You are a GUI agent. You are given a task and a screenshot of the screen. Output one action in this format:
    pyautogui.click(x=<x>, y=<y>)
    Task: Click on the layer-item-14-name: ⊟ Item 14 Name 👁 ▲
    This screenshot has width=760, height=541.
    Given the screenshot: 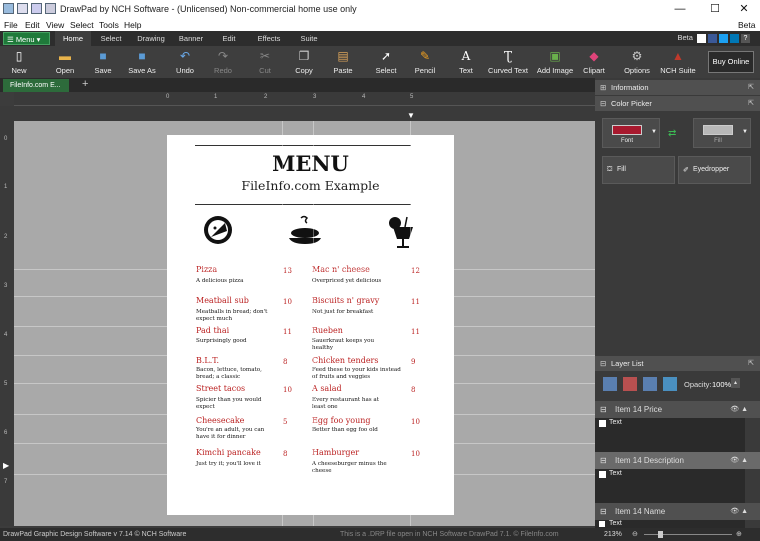 What is the action you would take?
    pyautogui.click(x=677, y=511)
    